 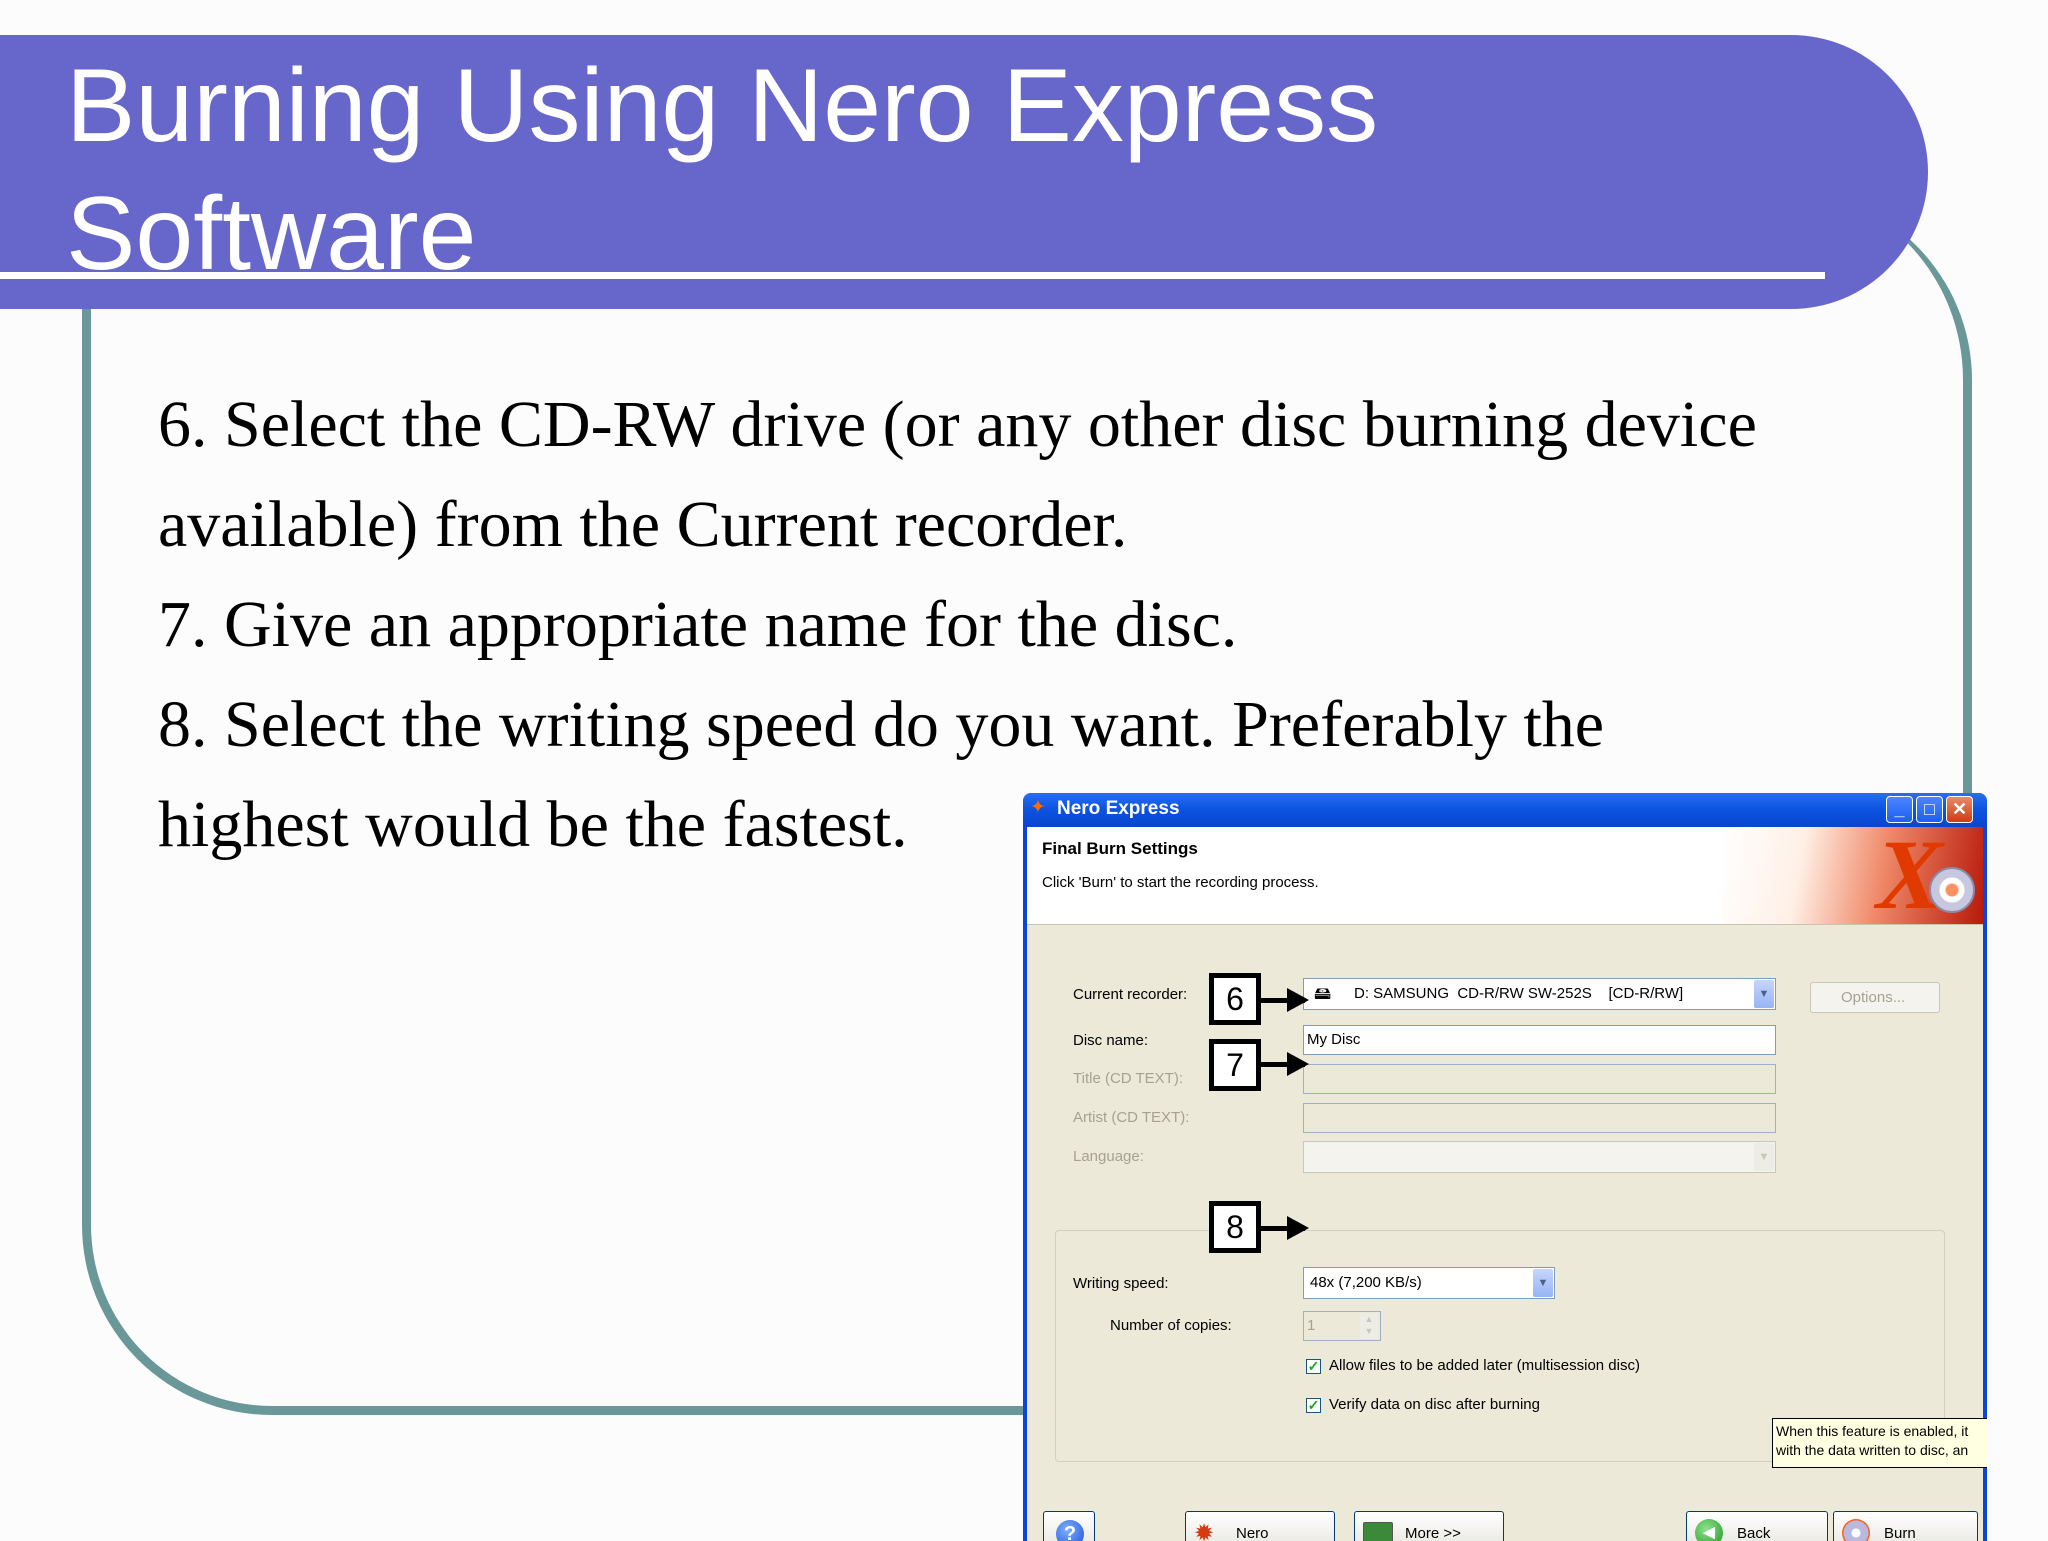 I want to click on back-button: ◀ Back, so click(x=1757, y=1526).